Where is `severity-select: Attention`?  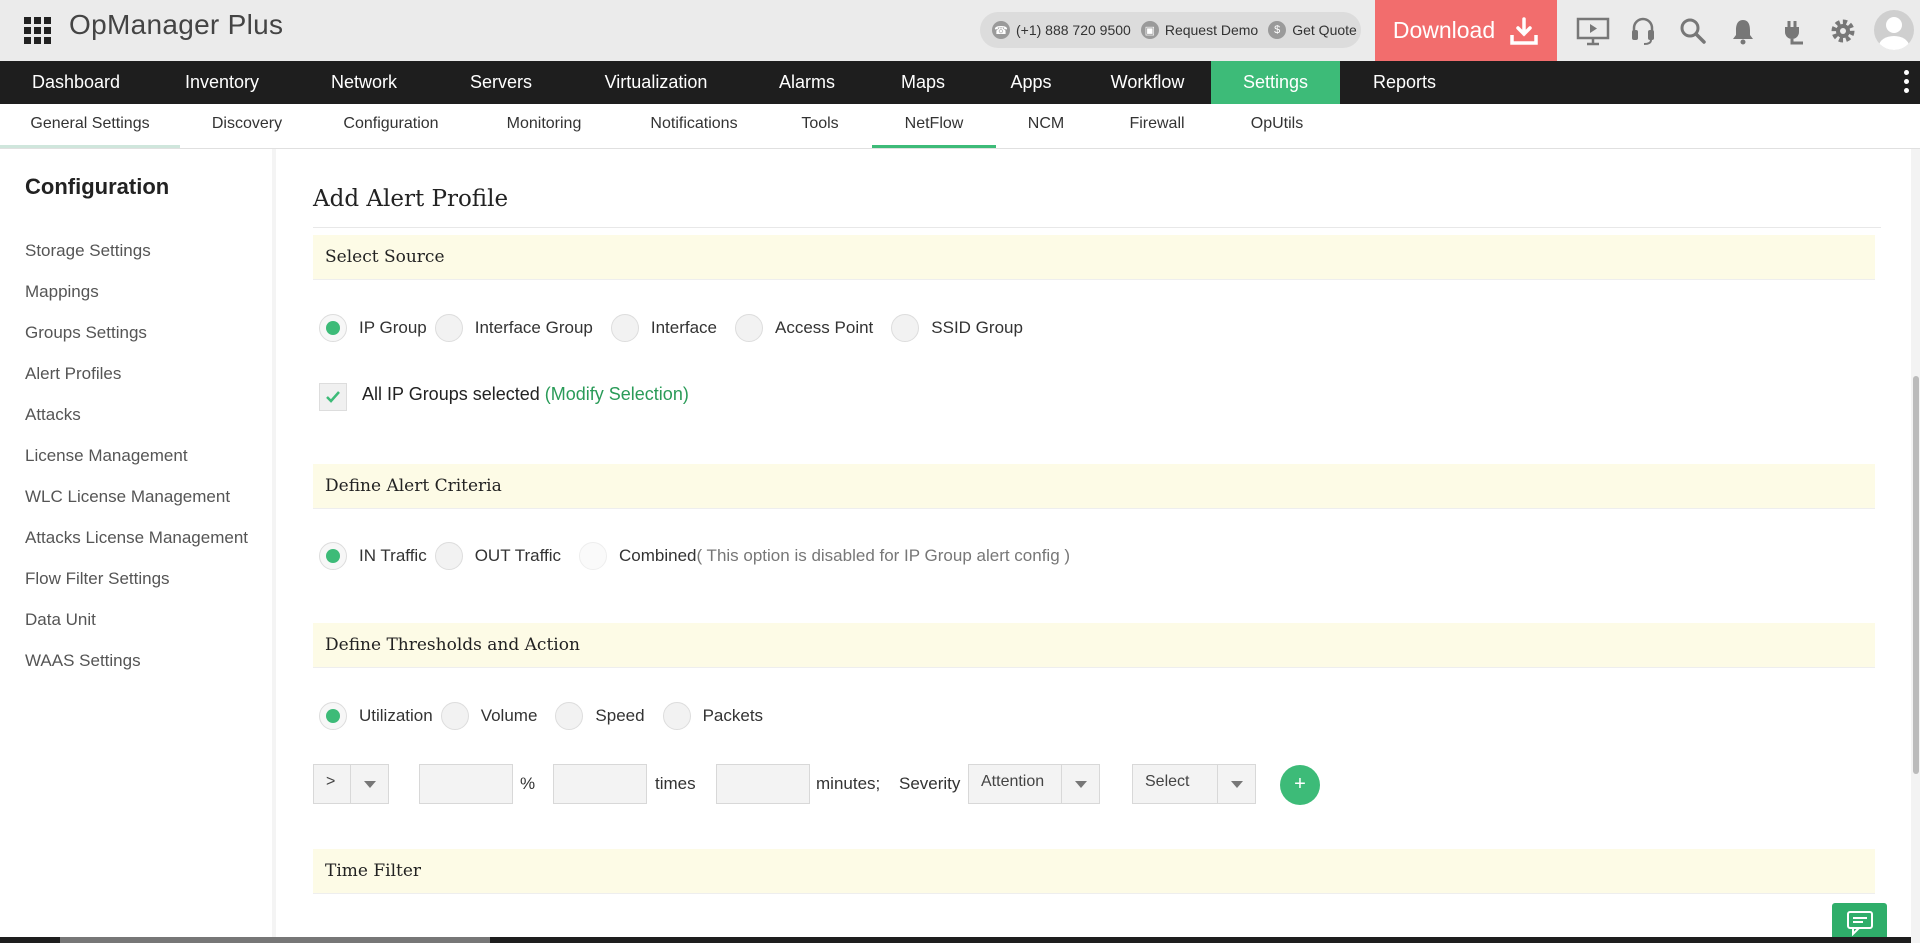
severity-select: Attention is located at coordinates (1034, 784).